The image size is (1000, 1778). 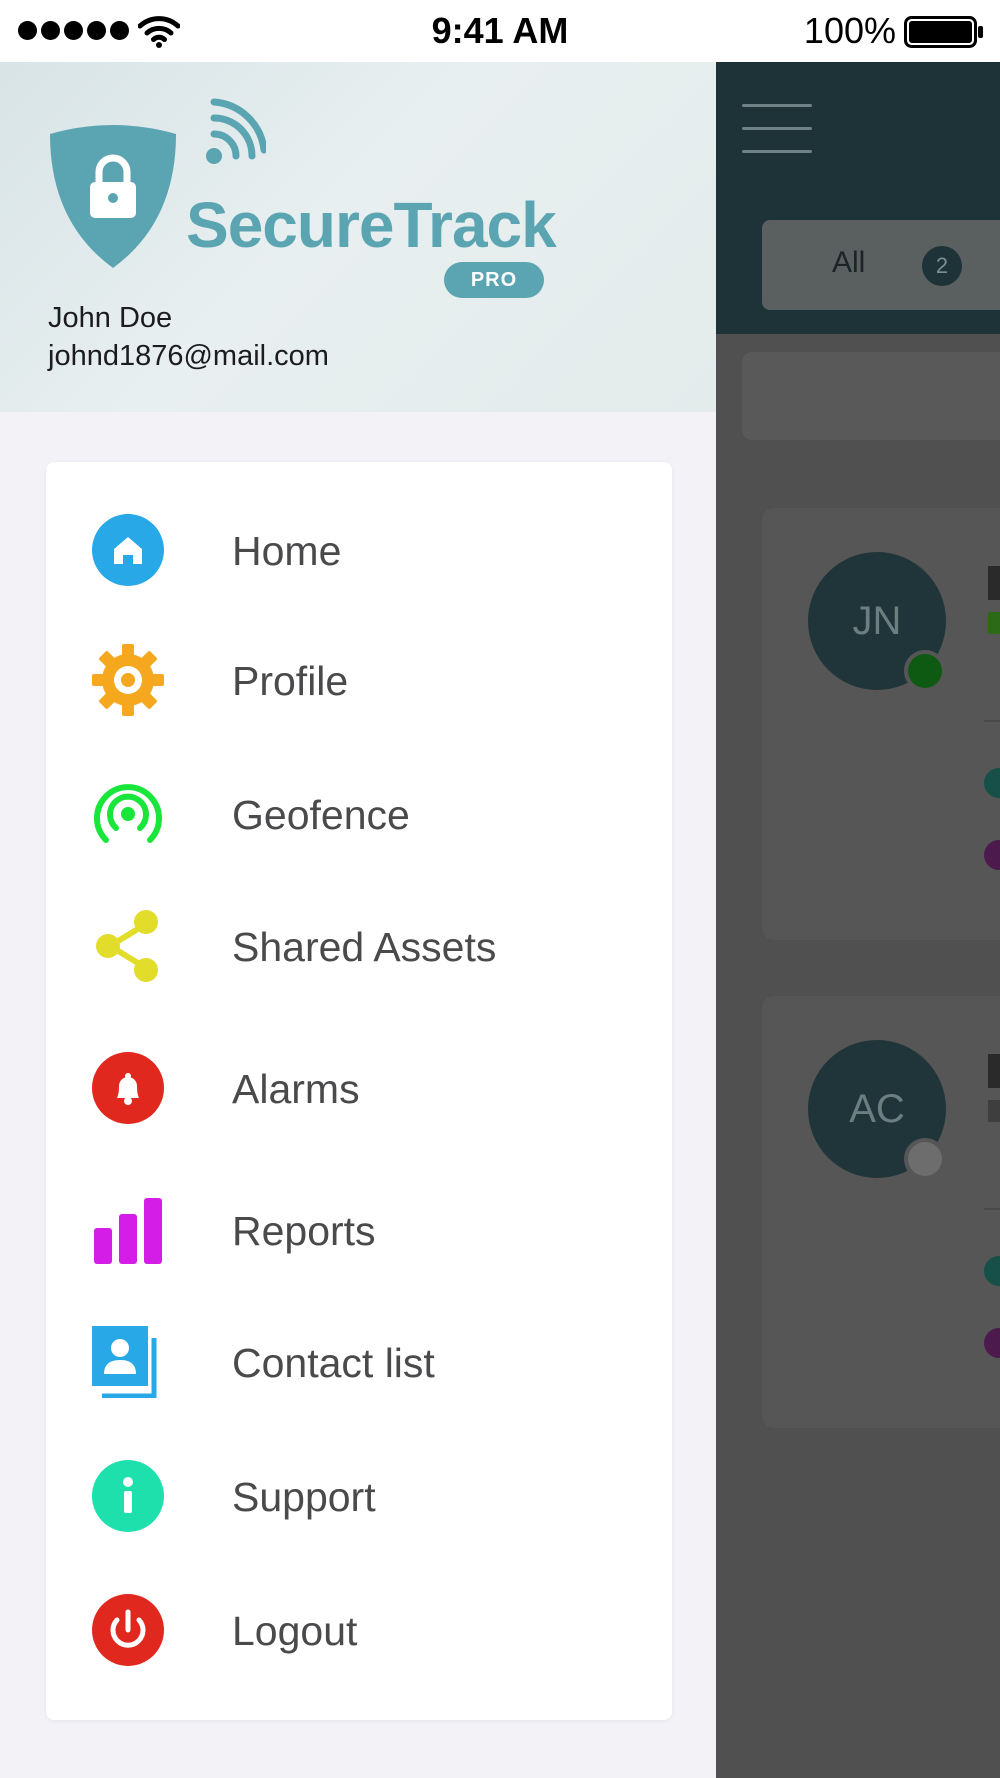 I want to click on home-icon, so click(x=128, y=550).